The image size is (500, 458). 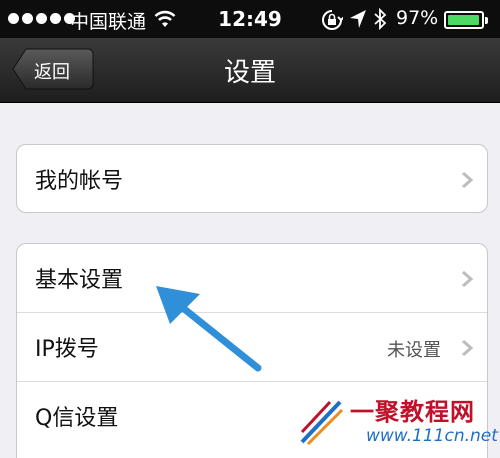 I want to click on status-bar: 中国联通 12:49 97%, so click(x=250, y=19).